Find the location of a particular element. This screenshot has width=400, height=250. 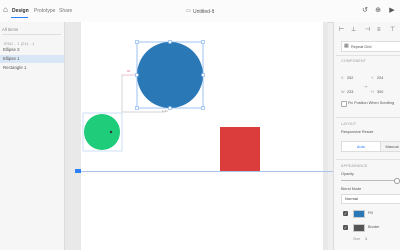

x-label: X is located at coordinates (342, 78).